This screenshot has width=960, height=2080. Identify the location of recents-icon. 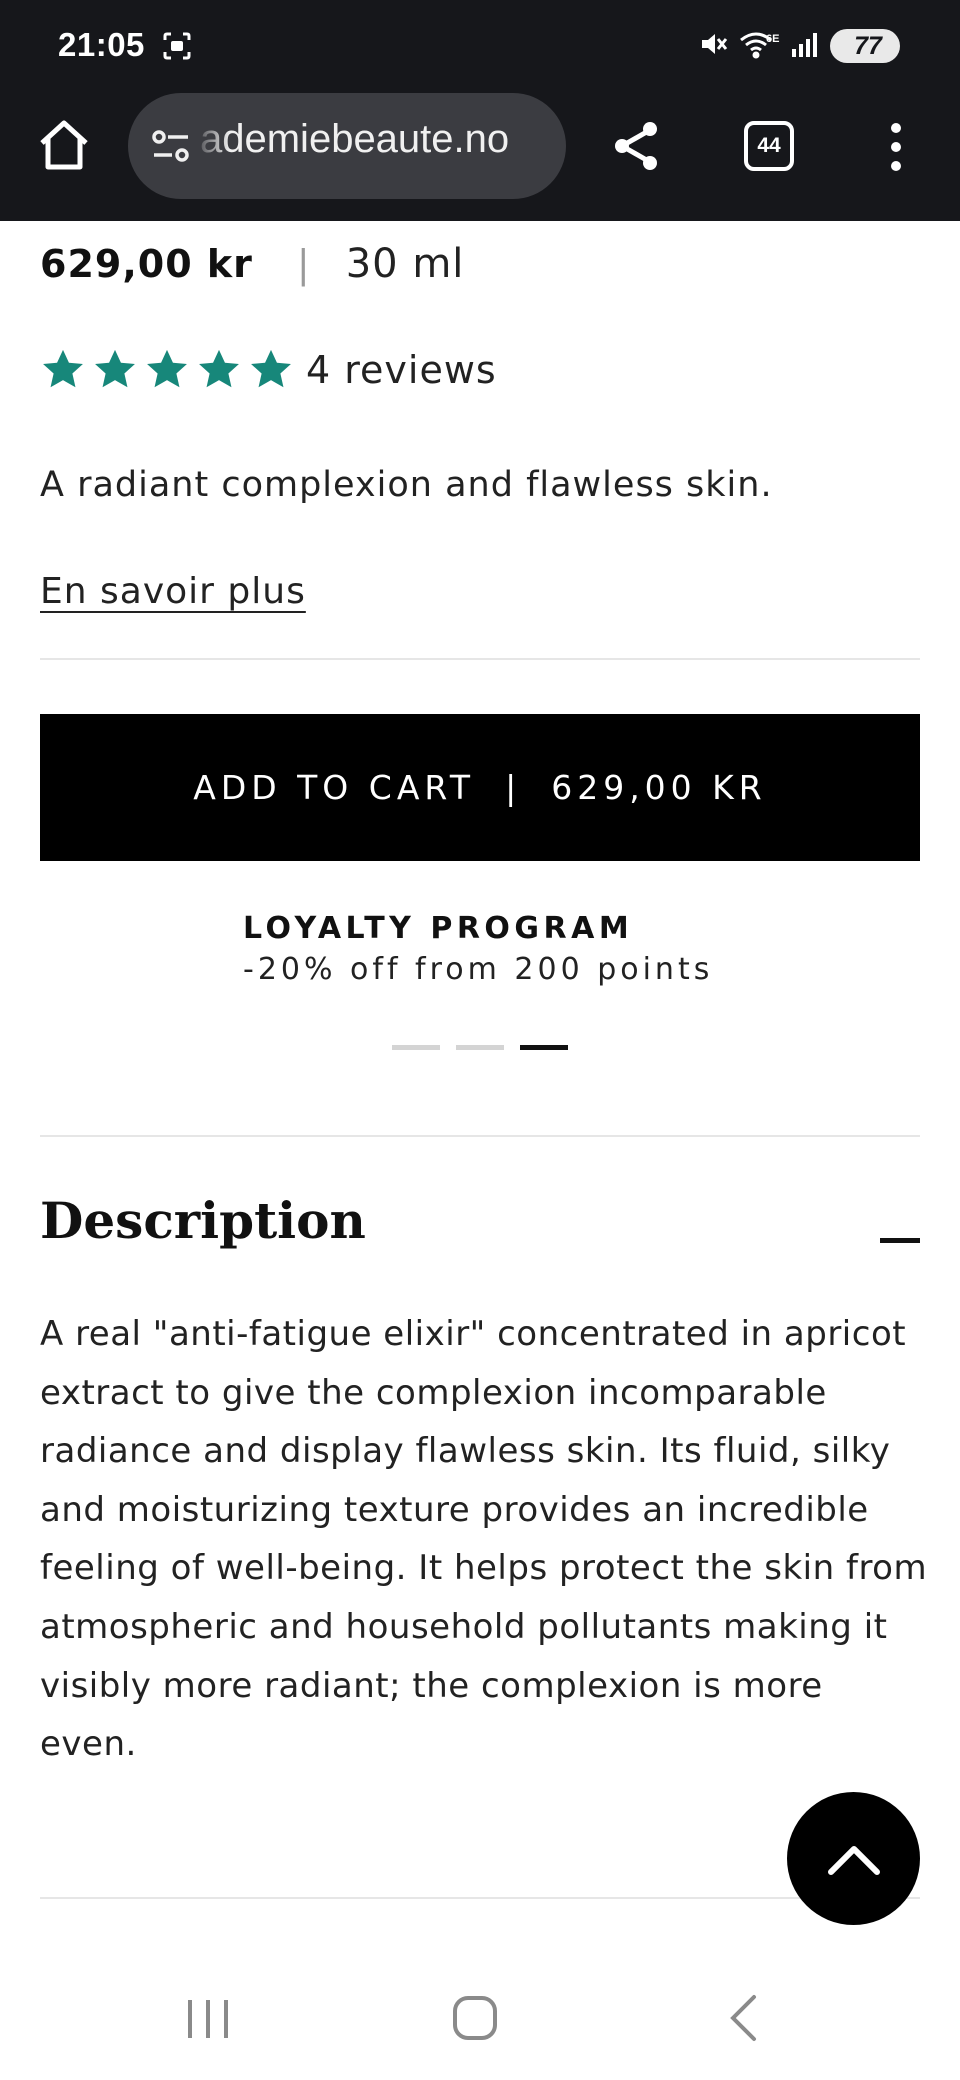
(208, 2020).